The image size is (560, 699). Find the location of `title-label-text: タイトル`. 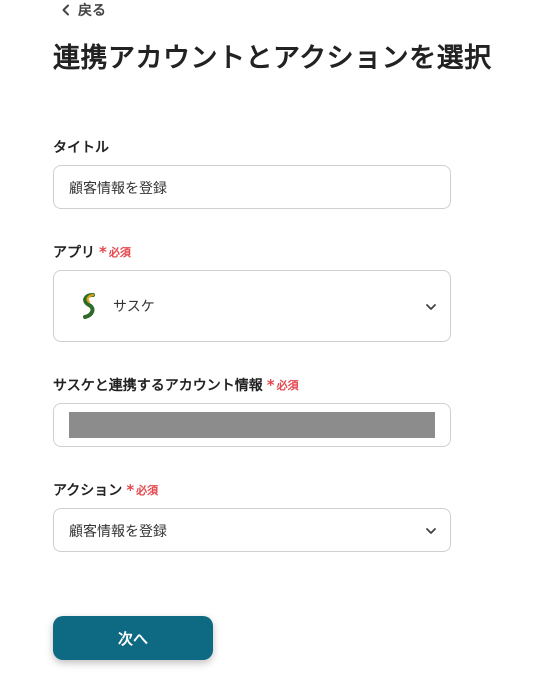

title-label-text: タイトル is located at coordinates (81, 148).